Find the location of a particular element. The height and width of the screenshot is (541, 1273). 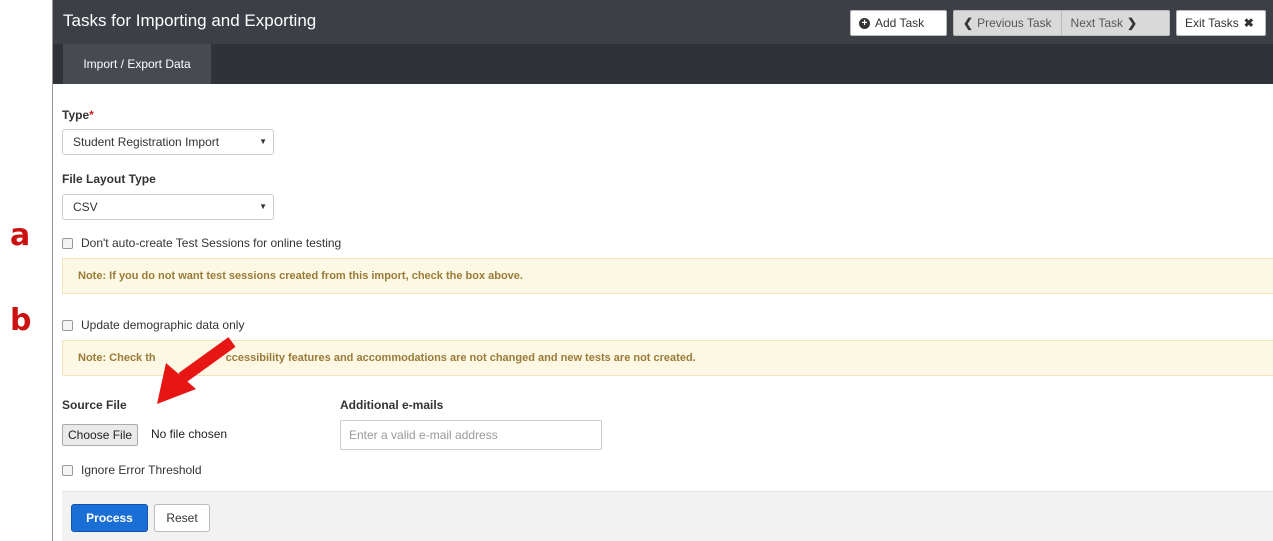

demographic-checkbox-row: Update demographic data only is located at coordinates (153, 325).